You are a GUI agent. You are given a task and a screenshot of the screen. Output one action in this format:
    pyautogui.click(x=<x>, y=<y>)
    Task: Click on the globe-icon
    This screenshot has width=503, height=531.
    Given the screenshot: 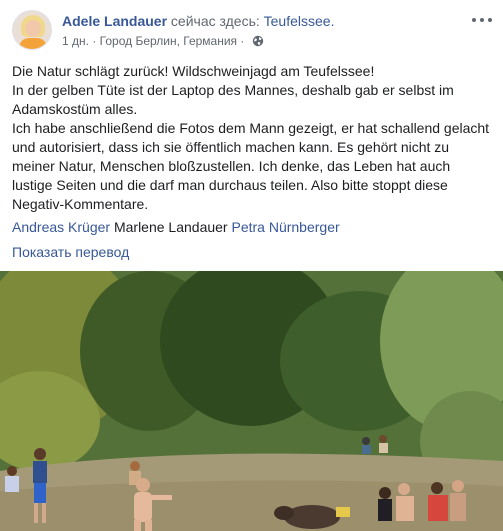 What is the action you would take?
    pyautogui.click(x=258, y=41)
    